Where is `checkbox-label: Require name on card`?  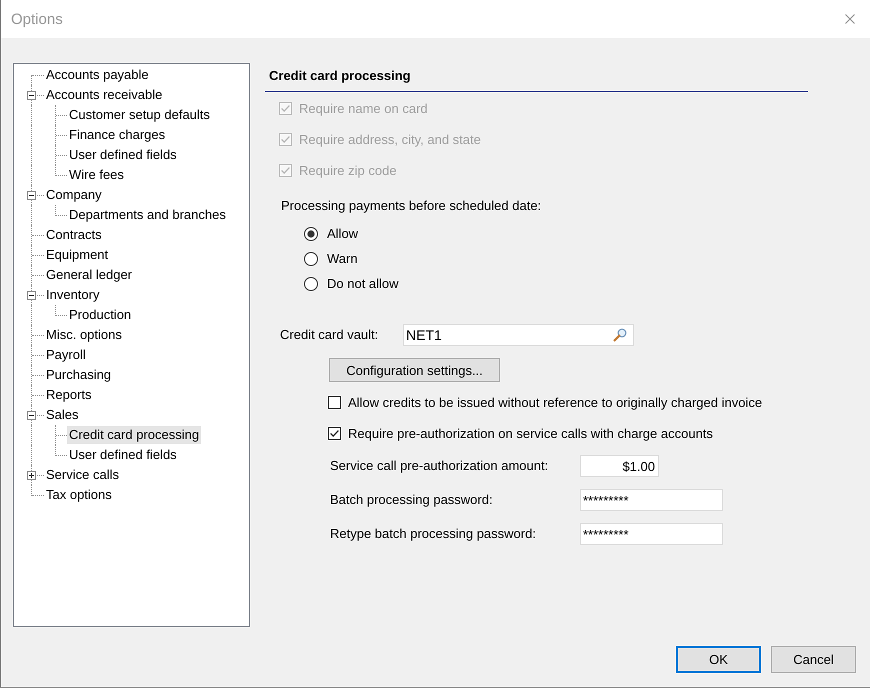 checkbox-label: Require name on card is located at coordinates (363, 108).